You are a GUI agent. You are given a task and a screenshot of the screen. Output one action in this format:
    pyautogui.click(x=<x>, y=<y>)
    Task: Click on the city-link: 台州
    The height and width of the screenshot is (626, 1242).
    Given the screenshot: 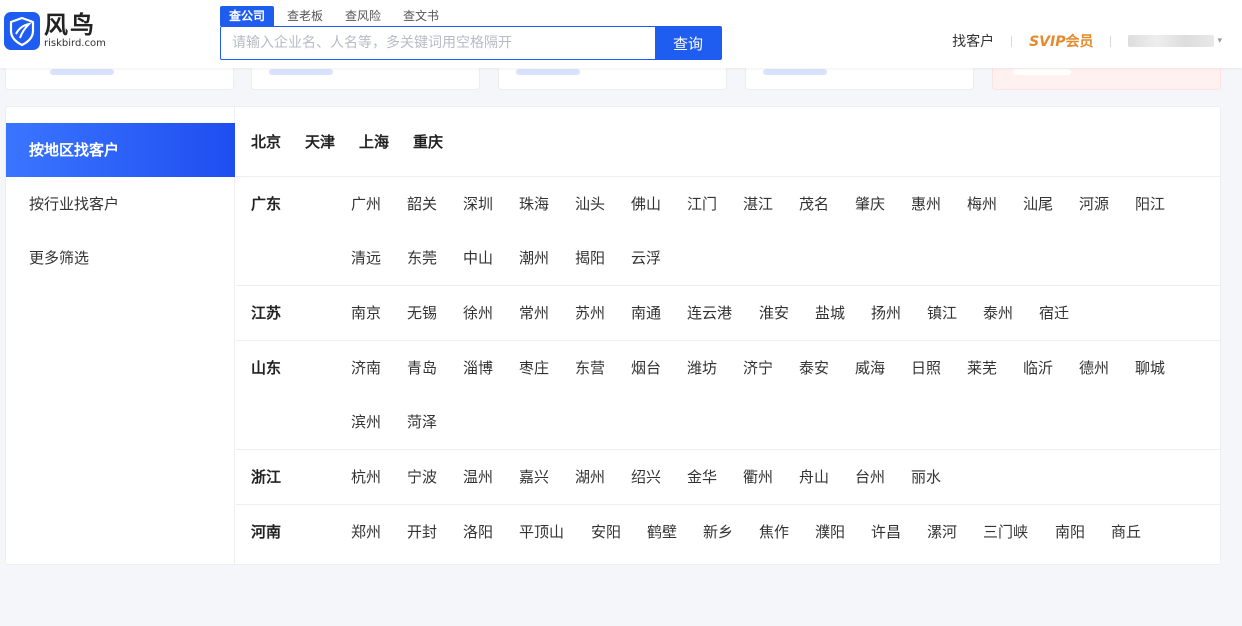 What is the action you would take?
    pyautogui.click(x=883, y=477)
    